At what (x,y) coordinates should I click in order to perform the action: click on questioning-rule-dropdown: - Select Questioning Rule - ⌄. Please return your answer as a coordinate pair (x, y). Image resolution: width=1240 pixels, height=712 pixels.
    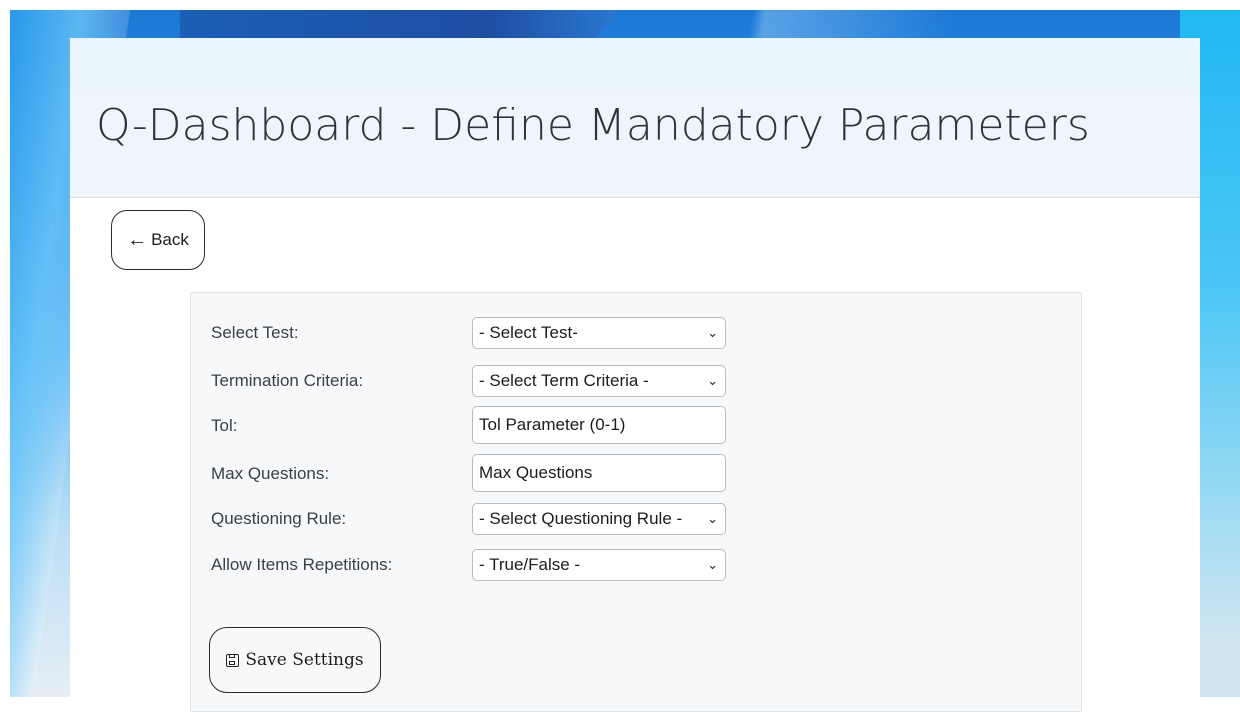
    Looking at the image, I should click on (599, 519).